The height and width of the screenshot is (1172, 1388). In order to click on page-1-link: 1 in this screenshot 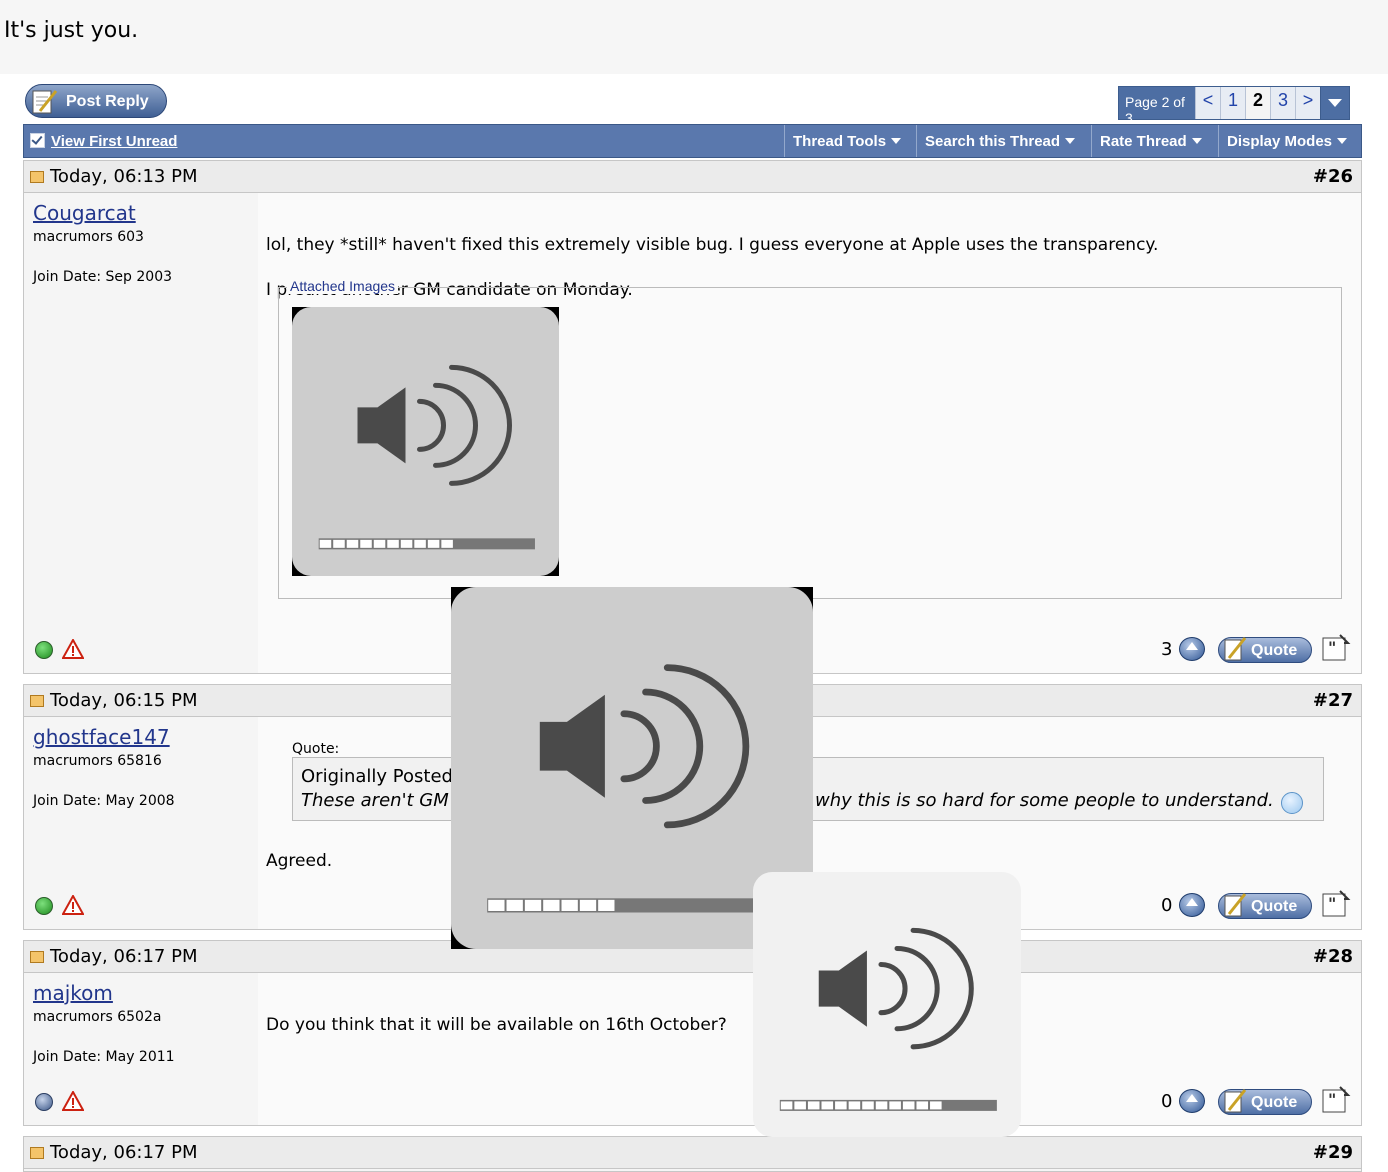, I will do `click(1232, 103)`.